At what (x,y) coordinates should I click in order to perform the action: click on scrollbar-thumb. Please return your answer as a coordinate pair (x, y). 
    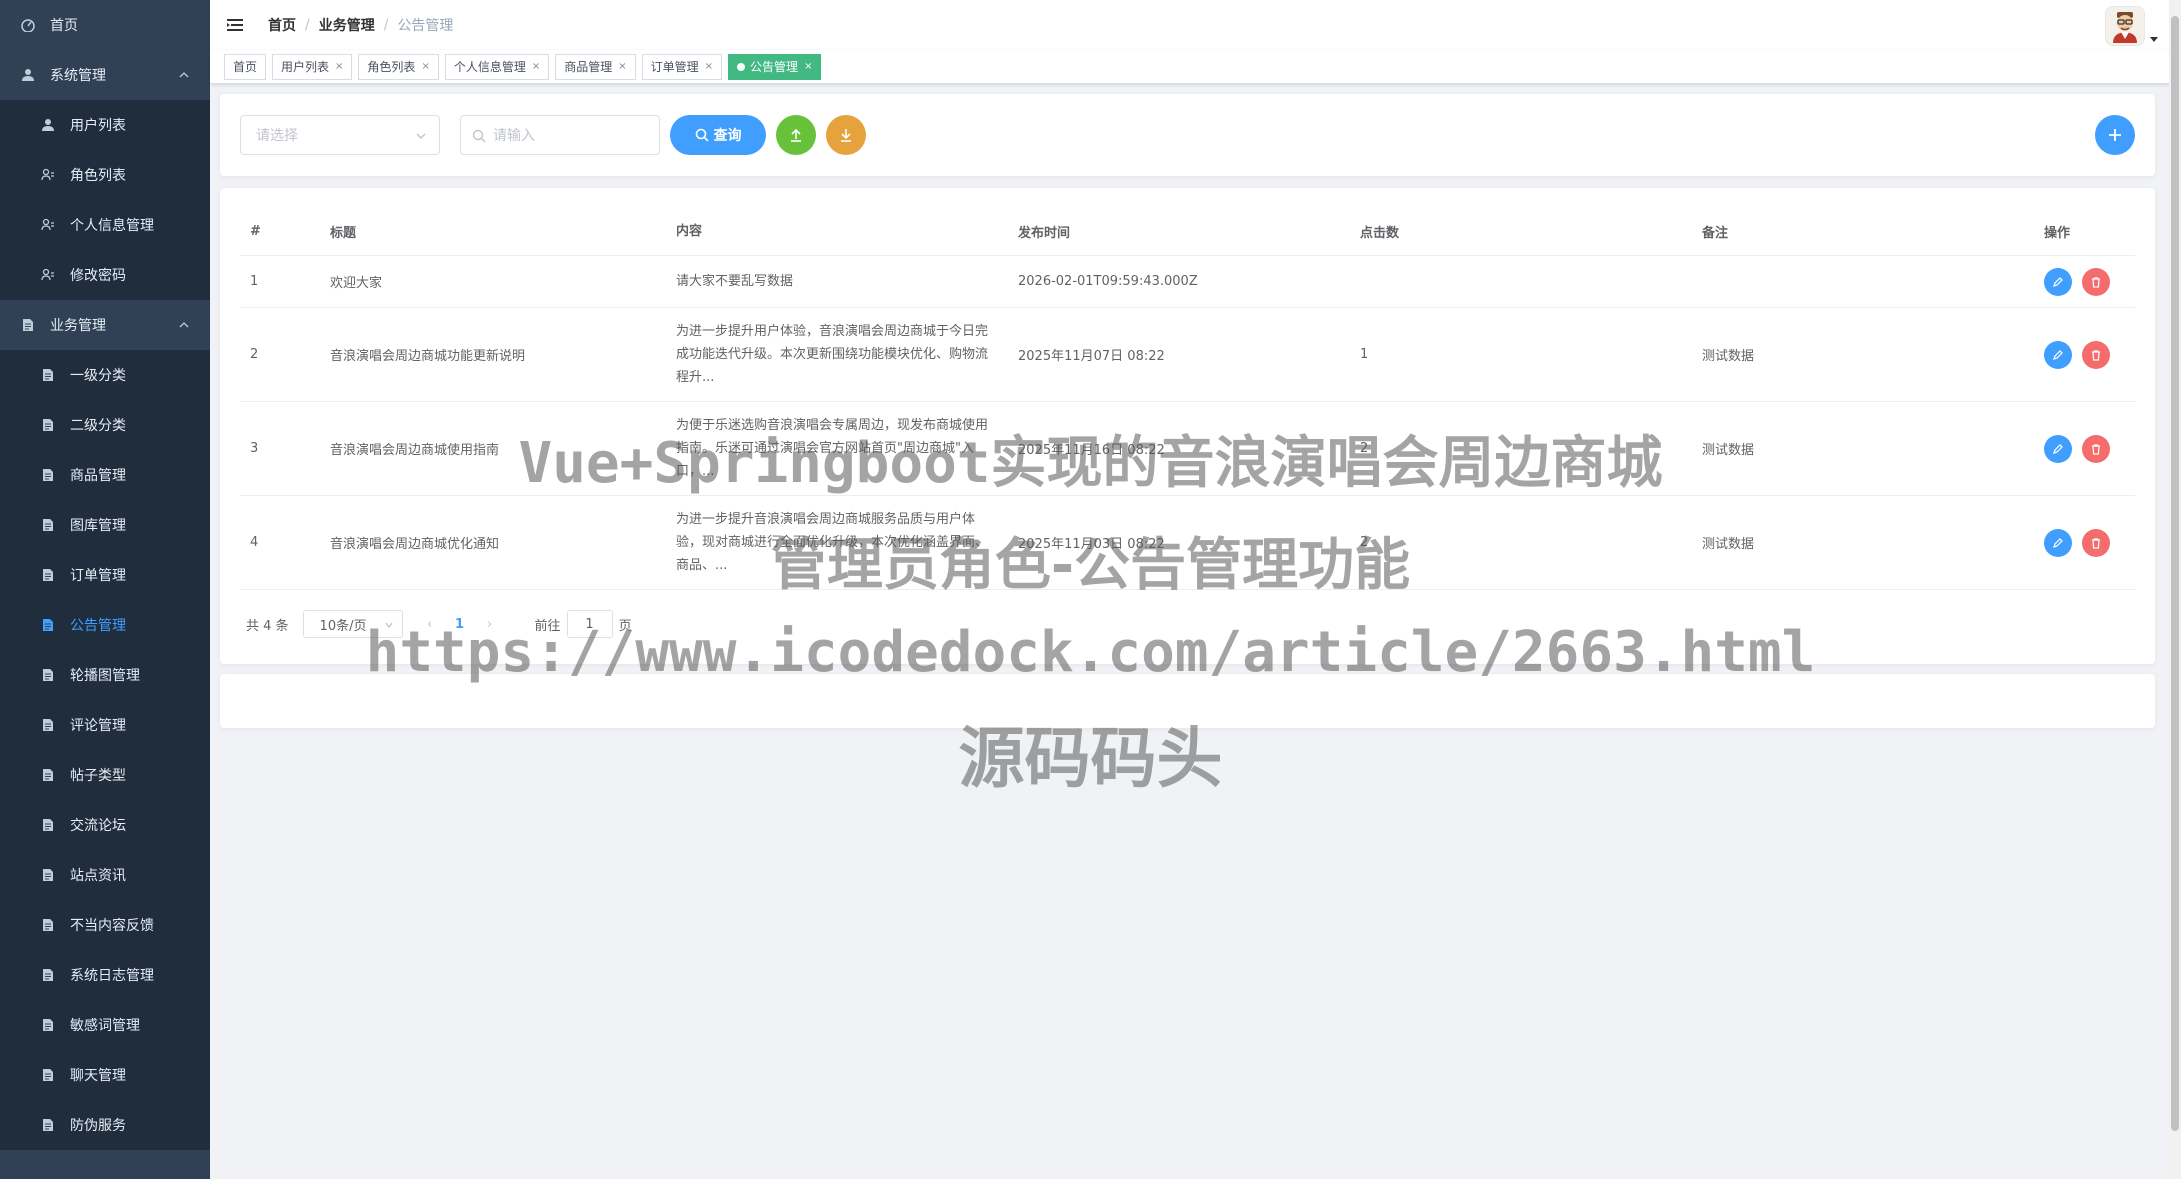
    Looking at the image, I should click on (2175, 573).